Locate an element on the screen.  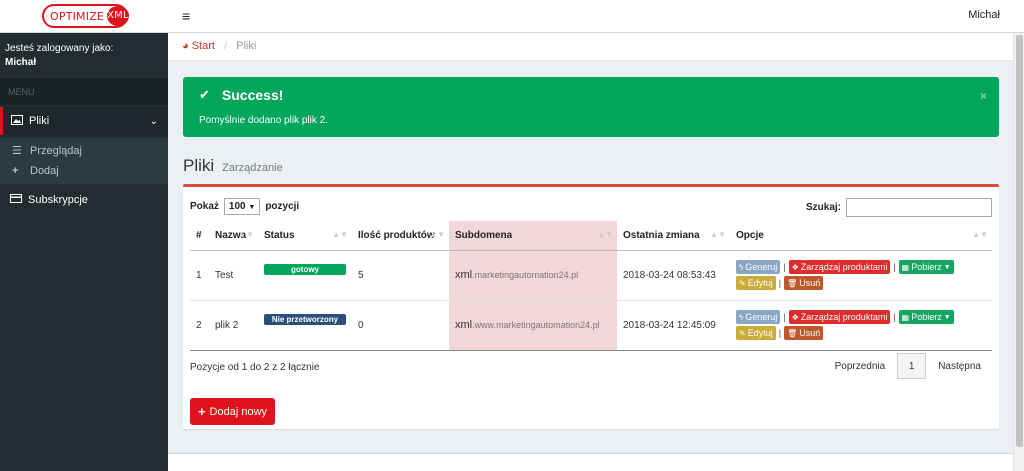
pagination-page-1: 1 is located at coordinates (912, 366).